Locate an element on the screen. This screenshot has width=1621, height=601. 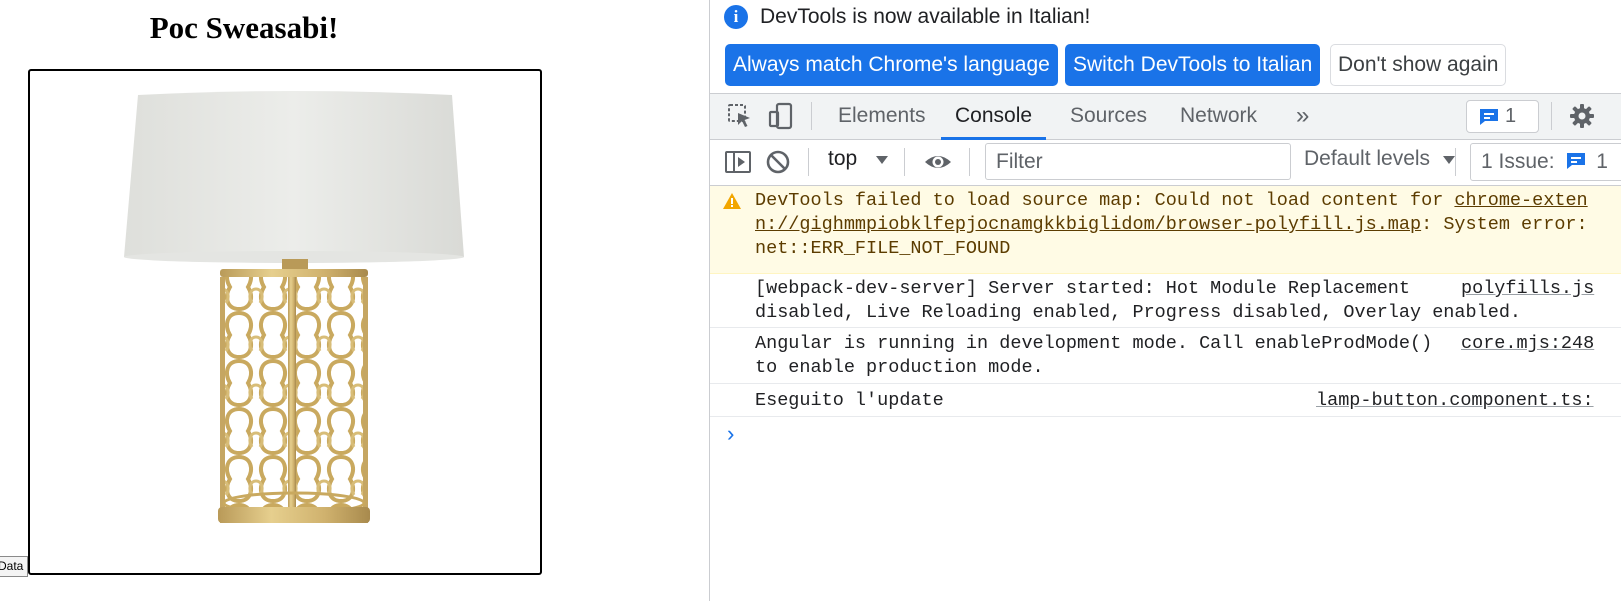
log-levels-dropdown: Default levels is located at coordinates (1380, 159).